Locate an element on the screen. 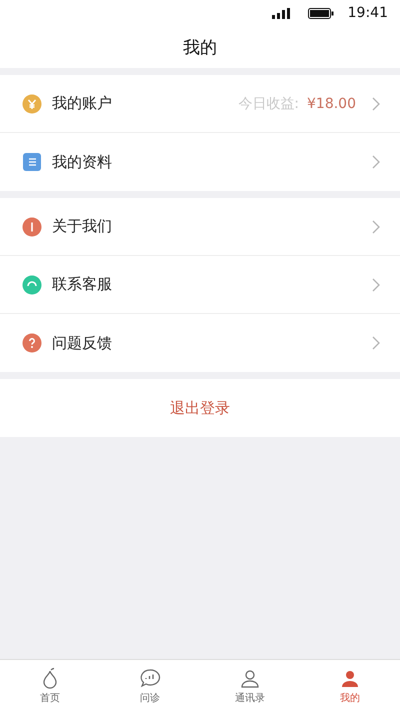 The image size is (400, 712). page-title: 我的 is located at coordinates (200, 47).